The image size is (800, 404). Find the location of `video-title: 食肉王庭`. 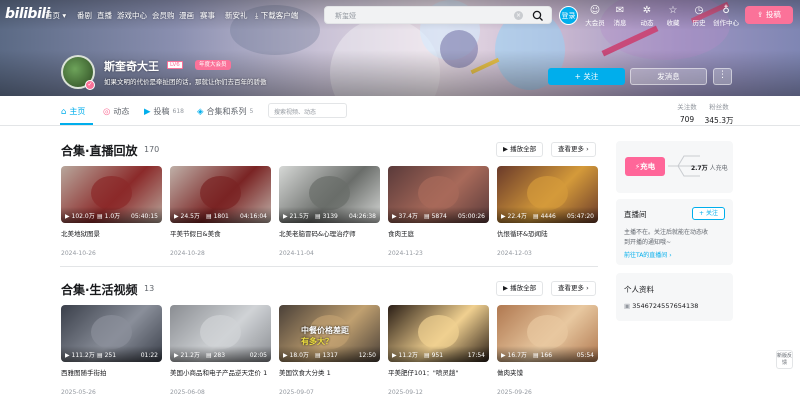

video-title: 食肉王庭 is located at coordinates (438, 233).